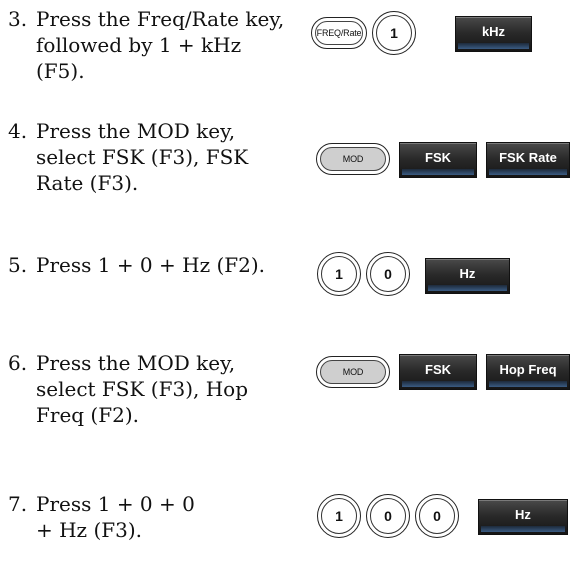  What do you see at coordinates (151, 265) in the screenshot?
I see `step-instruction: Press 1 + 0 + Hz (F2).` at bounding box center [151, 265].